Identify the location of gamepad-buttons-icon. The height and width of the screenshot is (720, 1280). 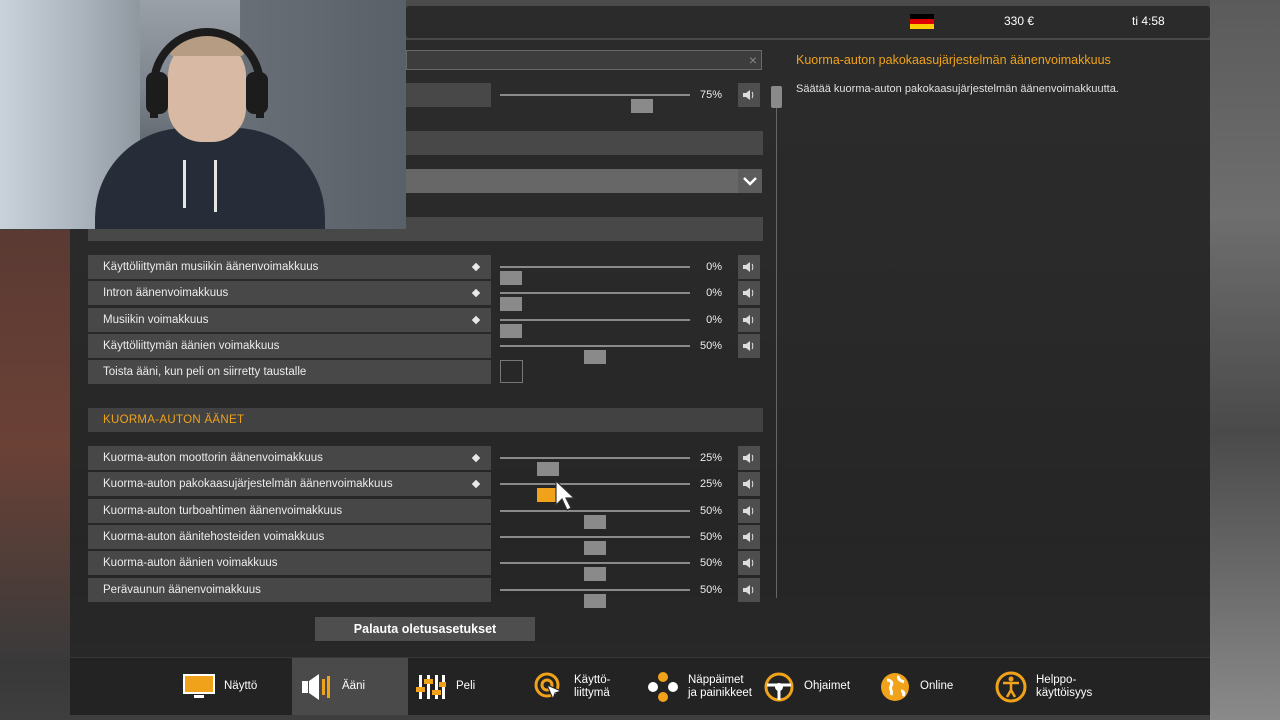
(663, 687).